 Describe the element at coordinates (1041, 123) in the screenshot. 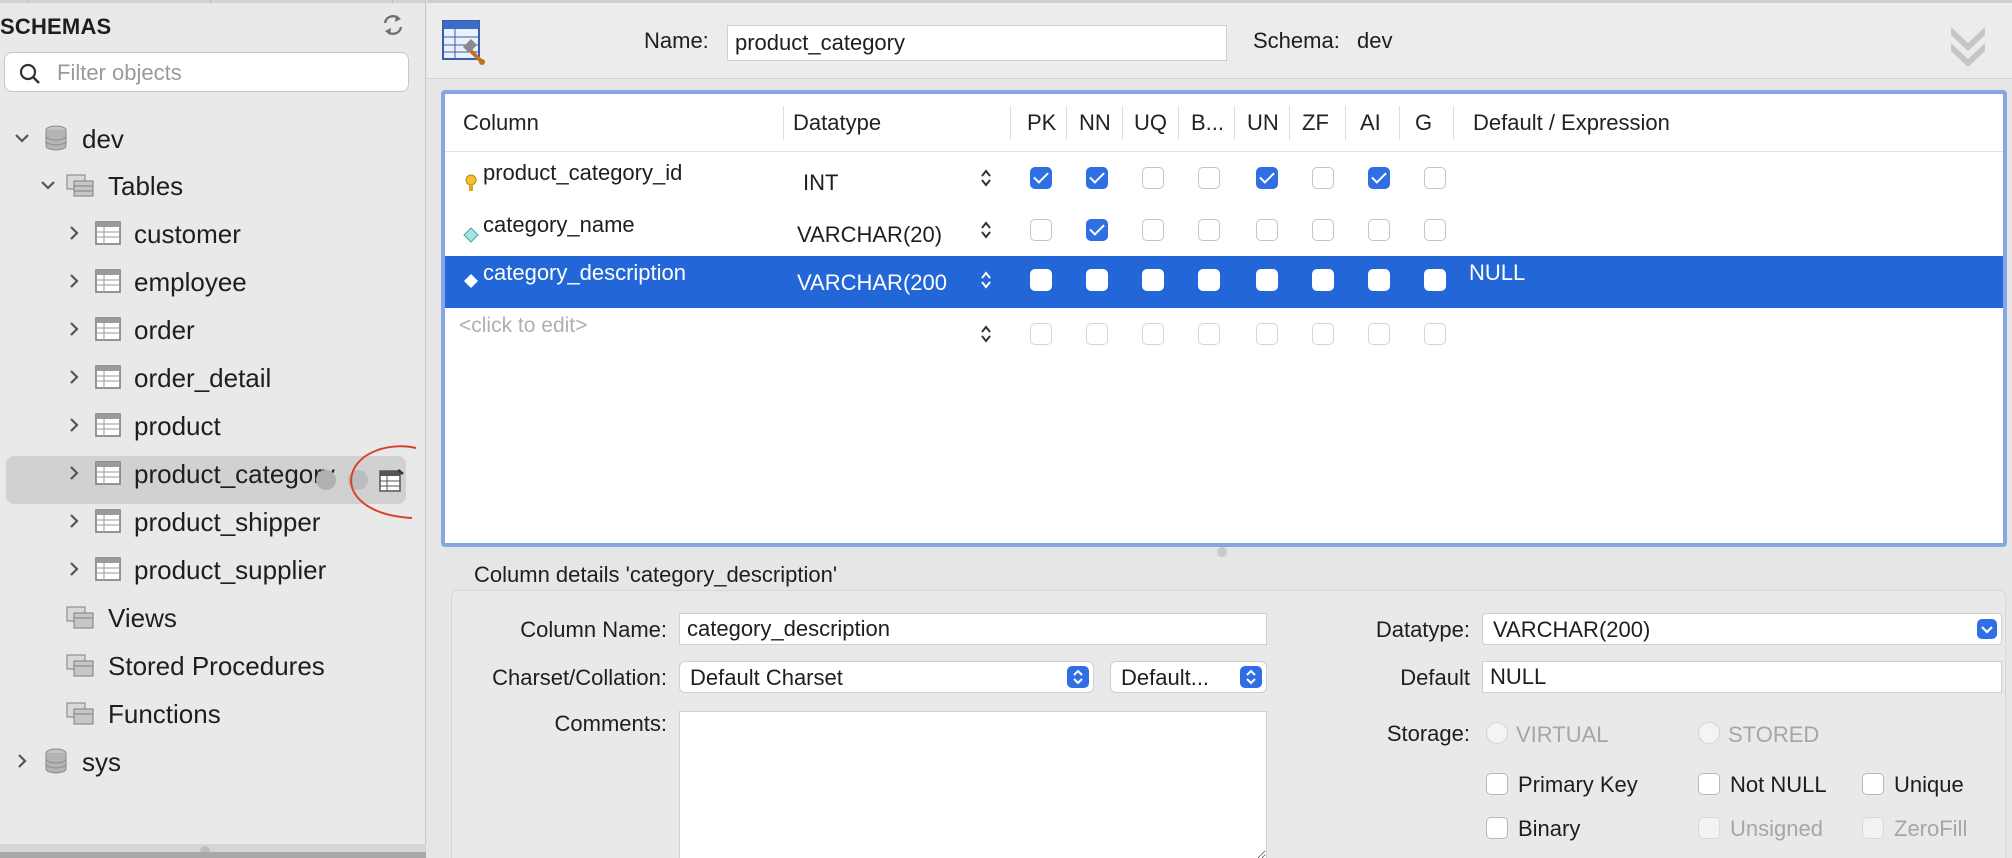

I see `col-header-pk: PK` at that location.